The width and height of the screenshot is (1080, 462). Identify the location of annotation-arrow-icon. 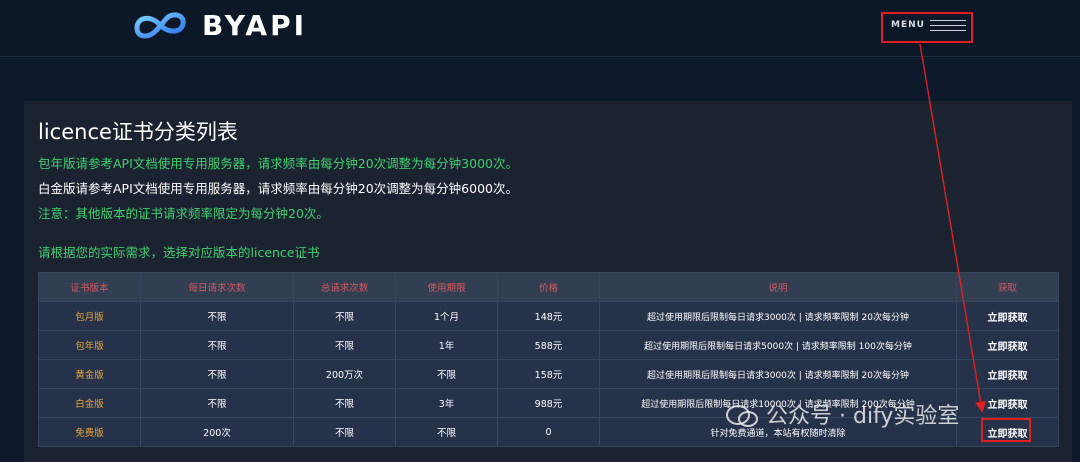
(953, 228).